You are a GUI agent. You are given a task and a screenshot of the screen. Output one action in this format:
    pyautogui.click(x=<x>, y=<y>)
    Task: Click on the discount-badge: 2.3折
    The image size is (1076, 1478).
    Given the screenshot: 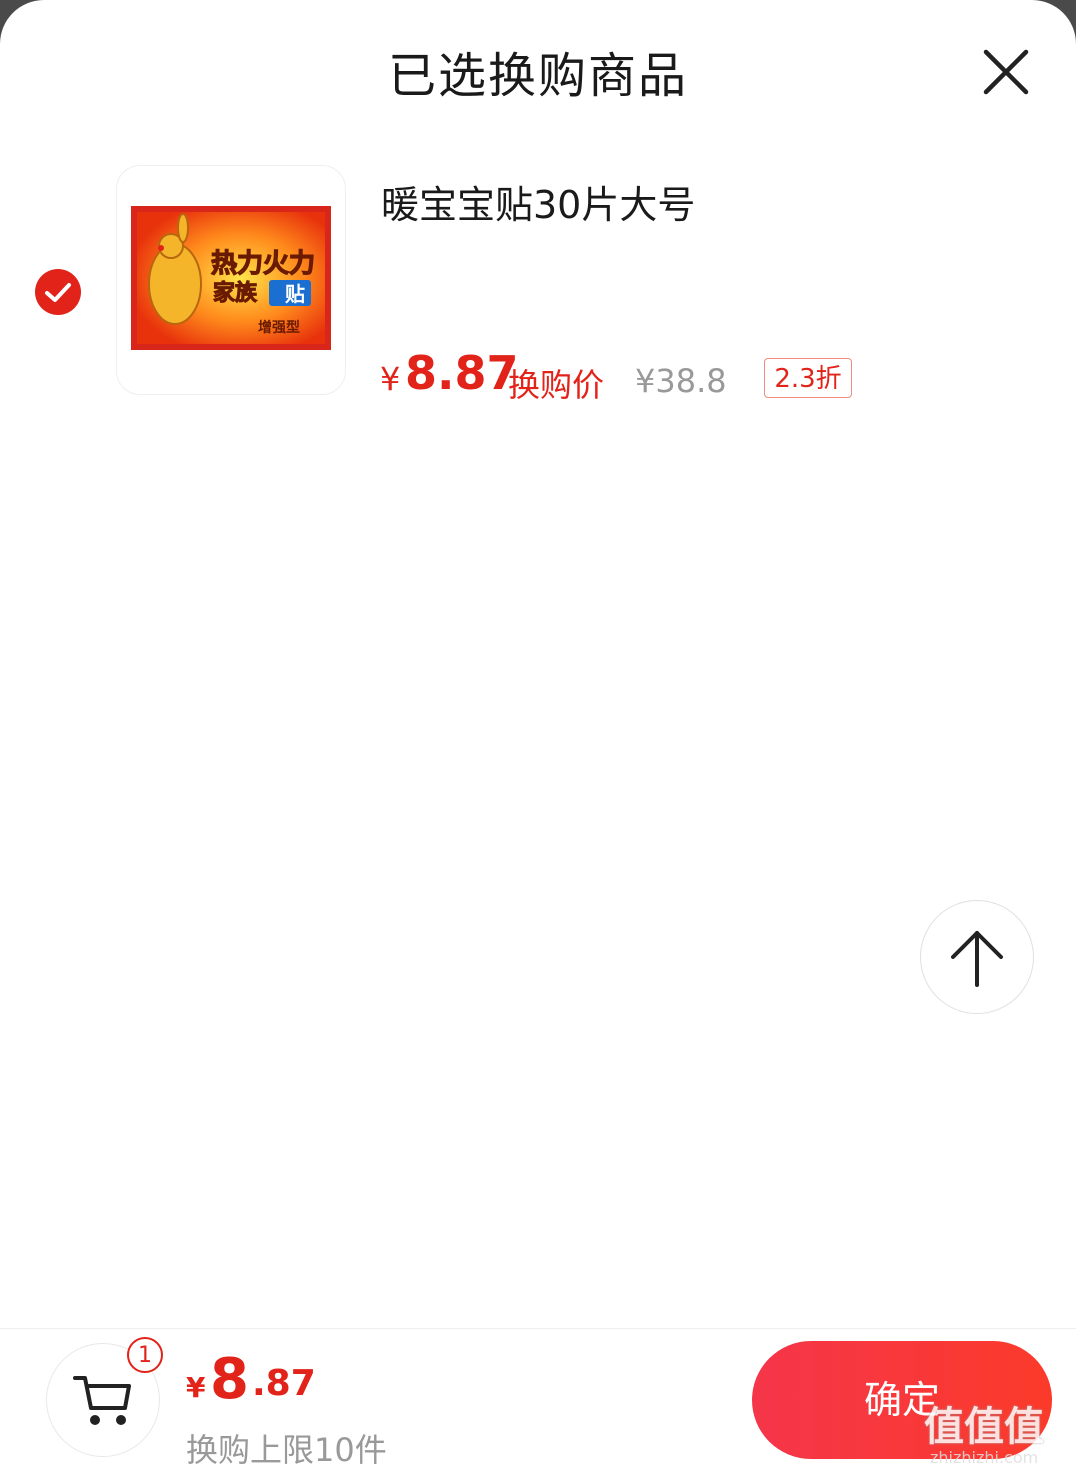 What is the action you would take?
    pyautogui.click(x=808, y=378)
    